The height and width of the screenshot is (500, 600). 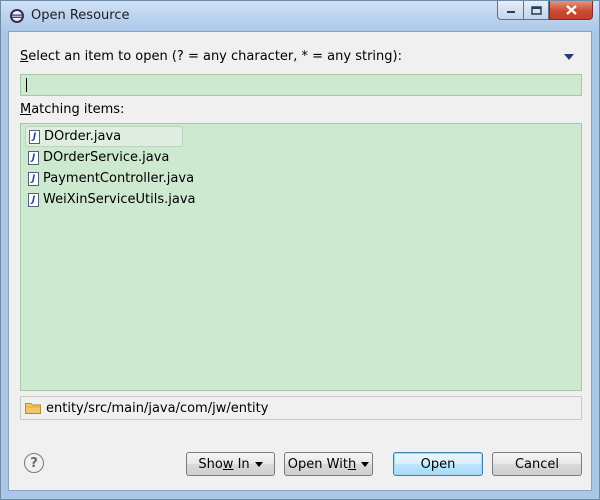 What do you see at coordinates (352, 464) in the screenshot?
I see `open-with-mnemonic: h` at bounding box center [352, 464].